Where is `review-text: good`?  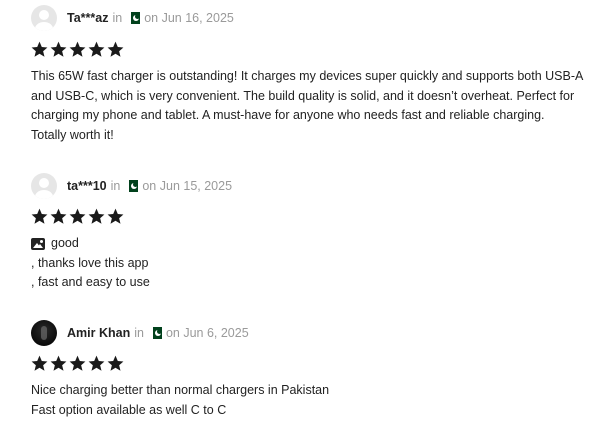 review-text: good is located at coordinates (65, 243).